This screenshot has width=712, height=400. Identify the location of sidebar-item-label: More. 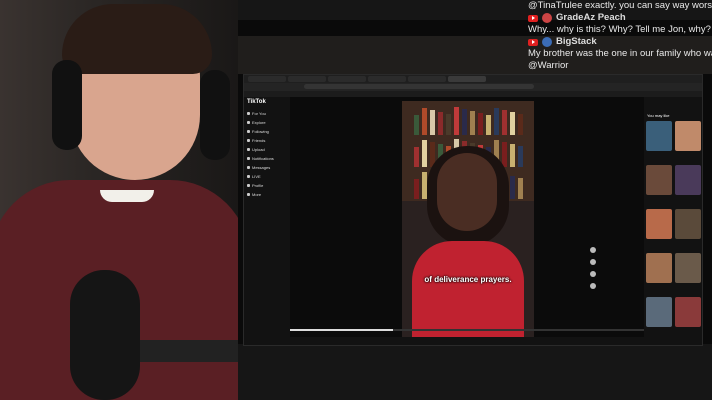
(257, 194).